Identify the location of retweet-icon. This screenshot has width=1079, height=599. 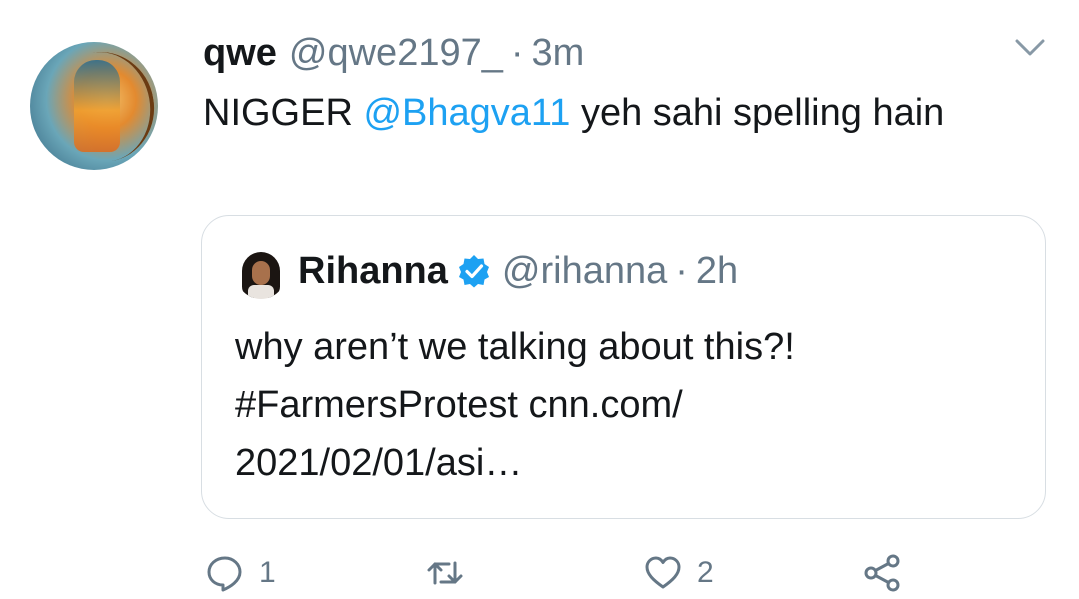
(445, 573).